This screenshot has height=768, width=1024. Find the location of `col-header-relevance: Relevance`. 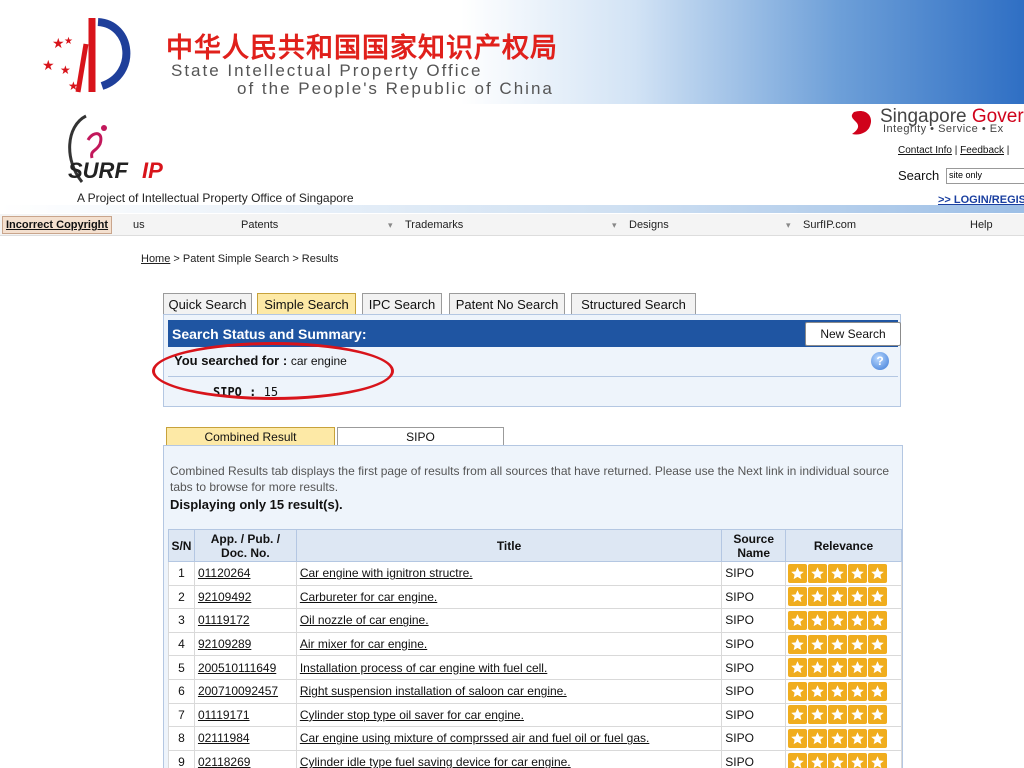

col-header-relevance: Relevance is located at coordinates (843, 545).